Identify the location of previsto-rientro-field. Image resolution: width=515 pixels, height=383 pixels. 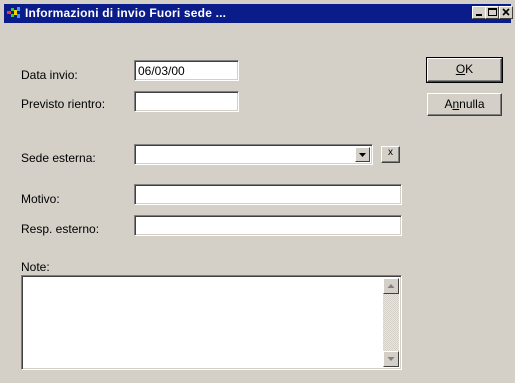
(186, 101).